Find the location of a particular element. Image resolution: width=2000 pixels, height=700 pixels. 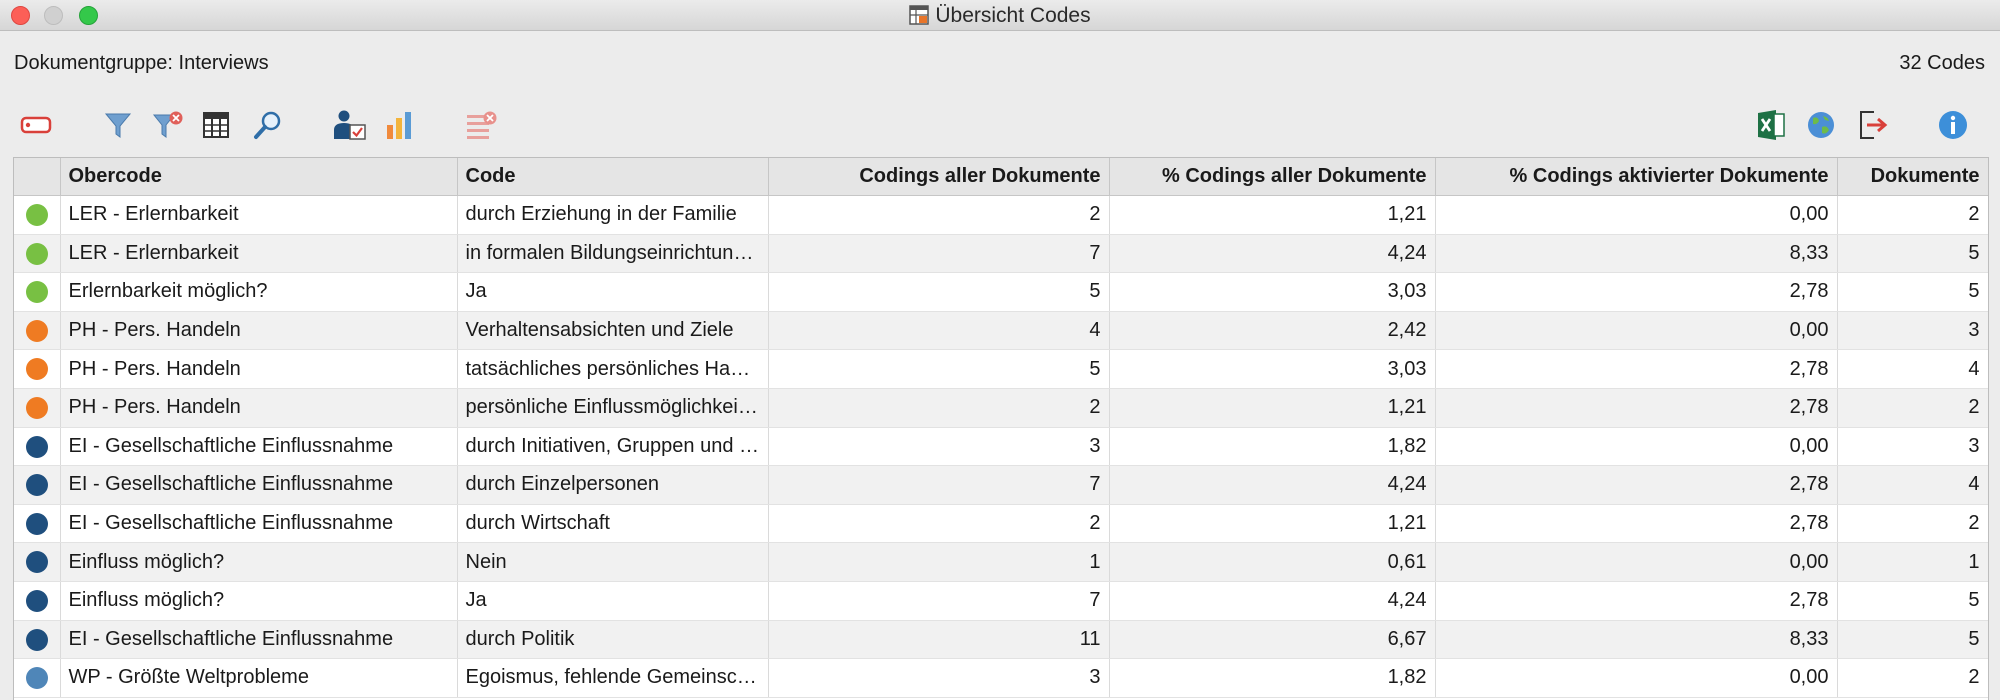

code-cell: Verhaltensabsichten und Ziele is located at coordinates (613, 331).